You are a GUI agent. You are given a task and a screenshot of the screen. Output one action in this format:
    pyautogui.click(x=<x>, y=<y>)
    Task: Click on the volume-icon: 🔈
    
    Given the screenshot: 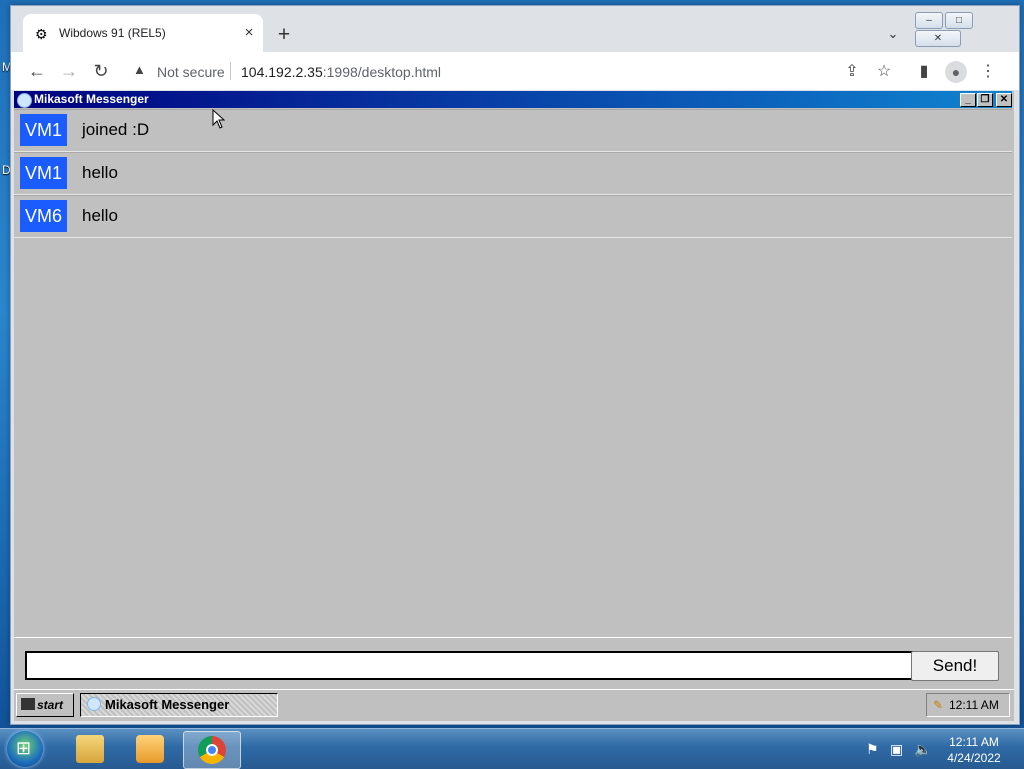 What is the action you would take?
    pyautogui.click(x=922, y=749)
    